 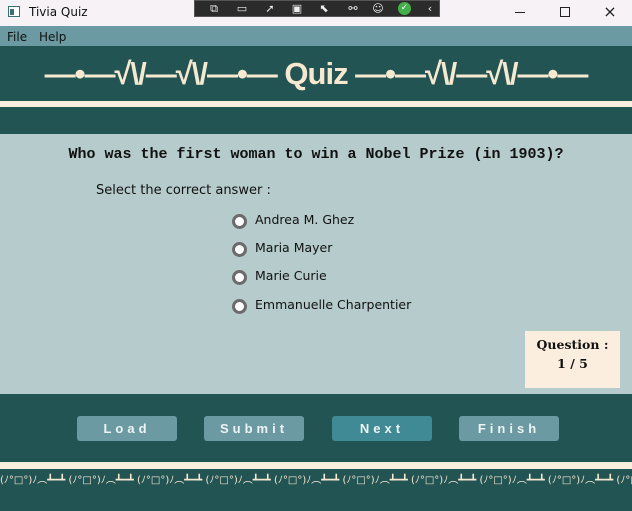 I want to click on app-icon, so click(x=14, y=11).